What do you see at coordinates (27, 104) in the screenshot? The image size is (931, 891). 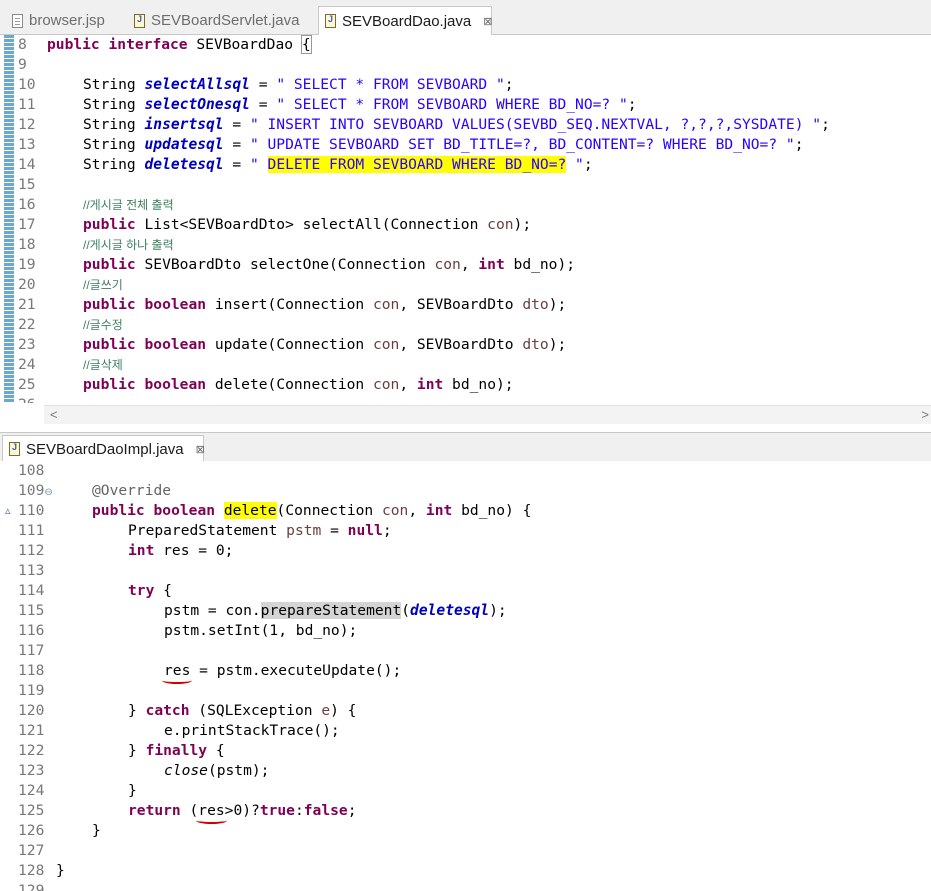 I see `line-number: 11` at bounding box center [27, 104].